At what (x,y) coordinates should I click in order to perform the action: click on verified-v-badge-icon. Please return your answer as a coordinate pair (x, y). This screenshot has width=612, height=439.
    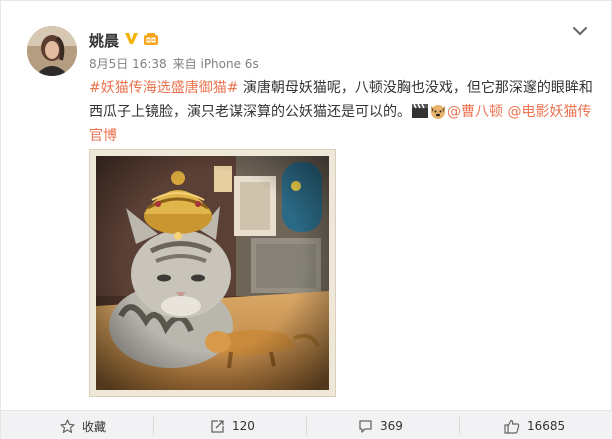
    Looking at the image, I should click on (131, 38).